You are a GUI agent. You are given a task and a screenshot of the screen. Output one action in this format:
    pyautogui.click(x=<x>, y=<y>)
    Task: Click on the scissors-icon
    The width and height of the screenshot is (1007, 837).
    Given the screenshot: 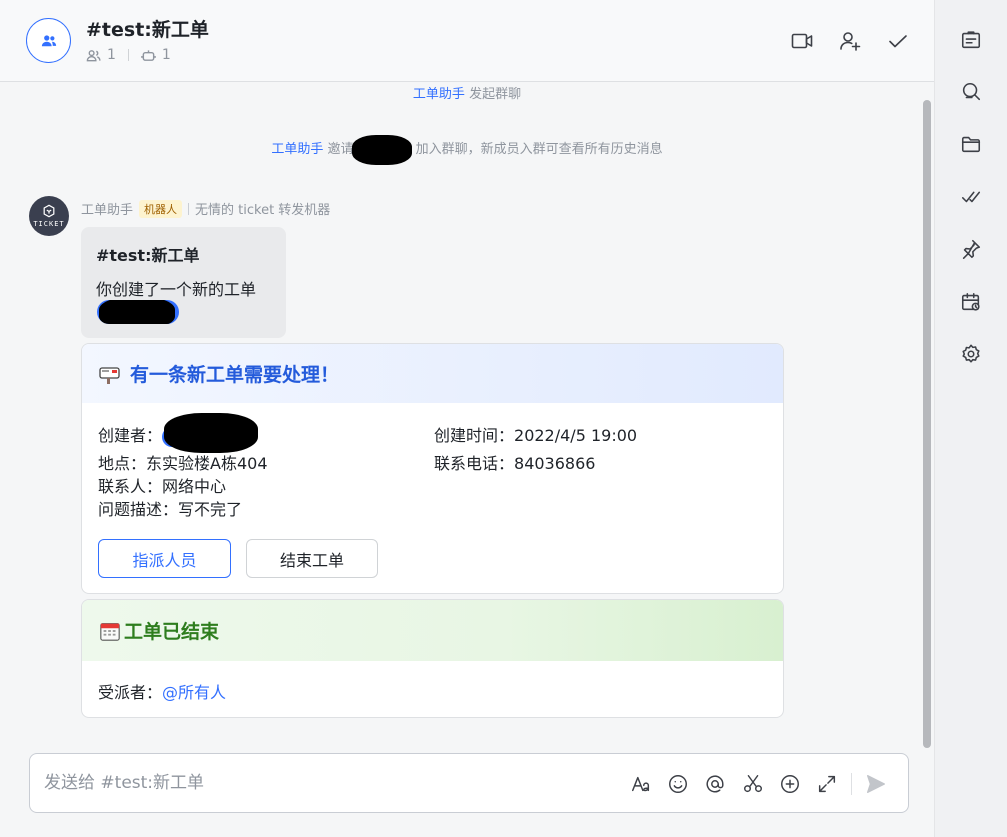 What is the action you would take?
    pyautogui.click(x=753, y=784)
    